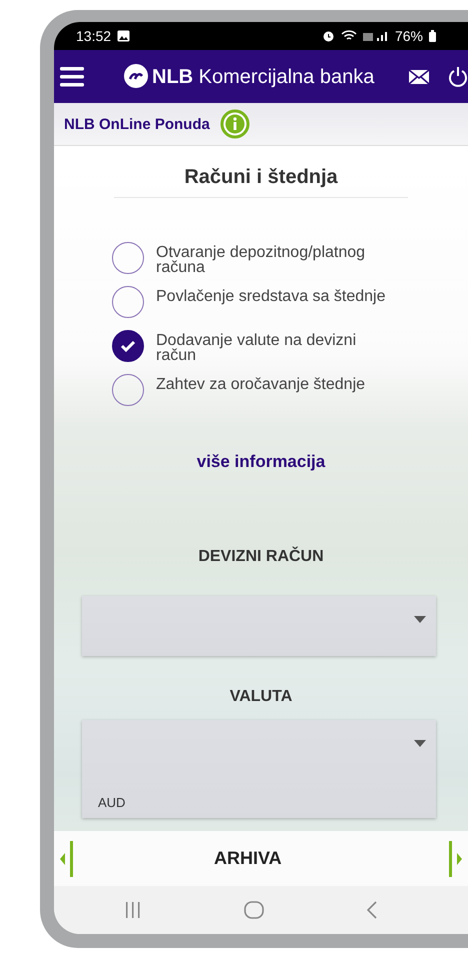  Describe the element at coordinates (137, 124) in the screenshot. I see `subheader-title: NLB OnLine Ponuda` at that location.